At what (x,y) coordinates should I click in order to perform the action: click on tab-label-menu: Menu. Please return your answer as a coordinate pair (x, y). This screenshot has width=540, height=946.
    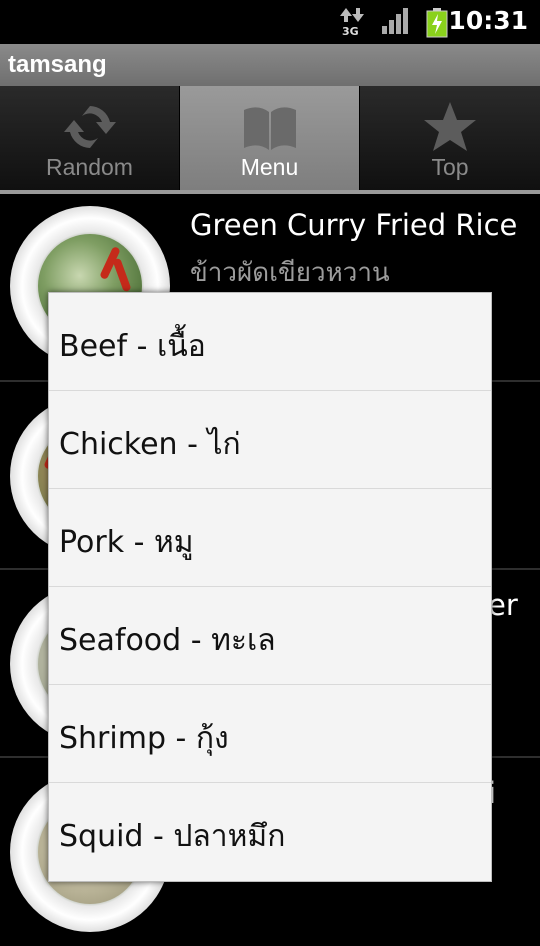
    Looking at the image, I should click on (269, 167).